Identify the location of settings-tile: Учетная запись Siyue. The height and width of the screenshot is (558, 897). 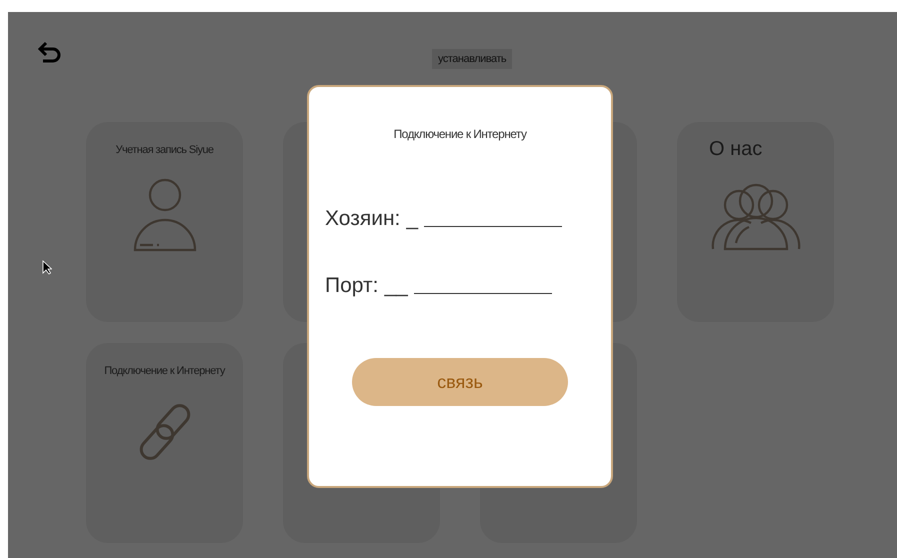
(164, 222).